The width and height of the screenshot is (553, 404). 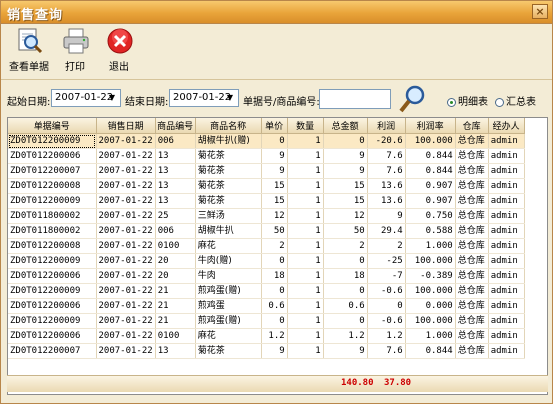 I want to click on search-icon, so click(x=413, y=99).